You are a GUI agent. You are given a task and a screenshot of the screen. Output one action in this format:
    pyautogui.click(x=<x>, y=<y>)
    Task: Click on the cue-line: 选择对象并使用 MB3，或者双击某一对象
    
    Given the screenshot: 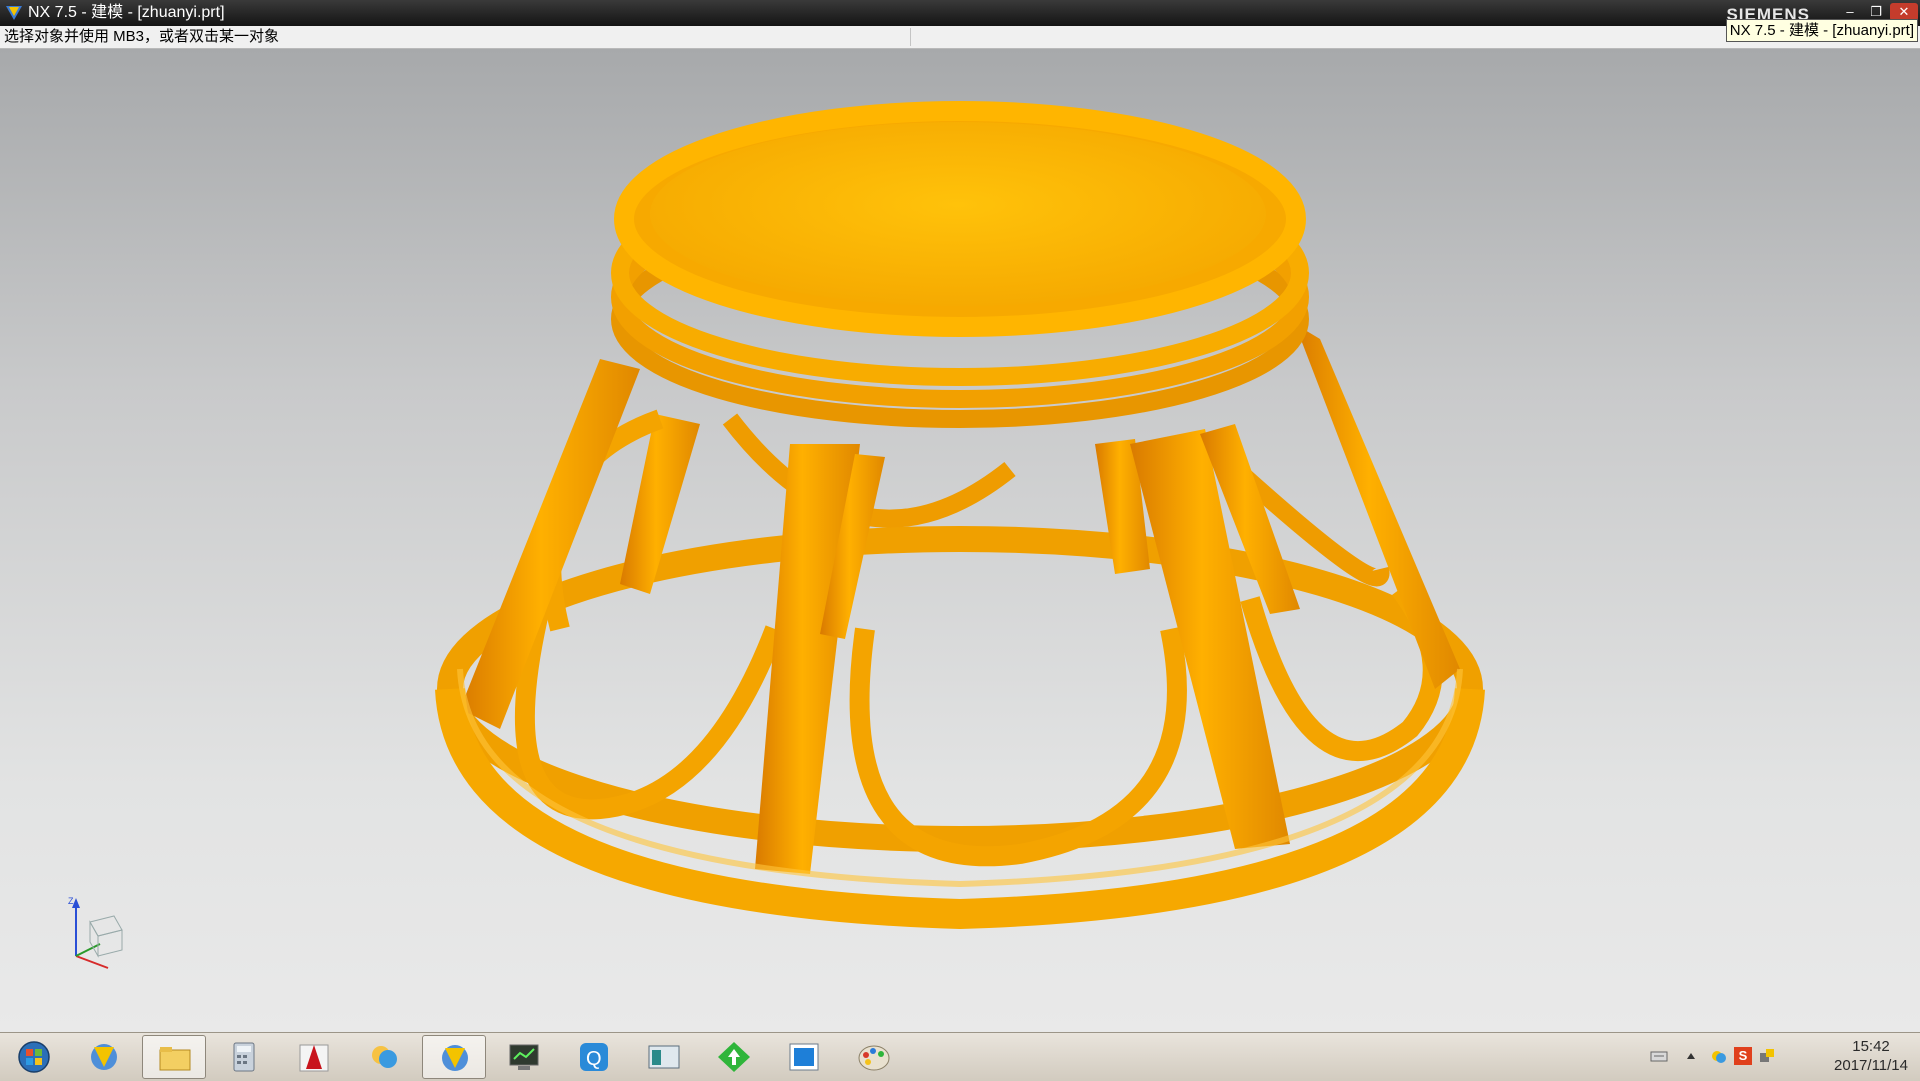 What is the action you would take?
    pyautogui.click(x=960, y=37)
    